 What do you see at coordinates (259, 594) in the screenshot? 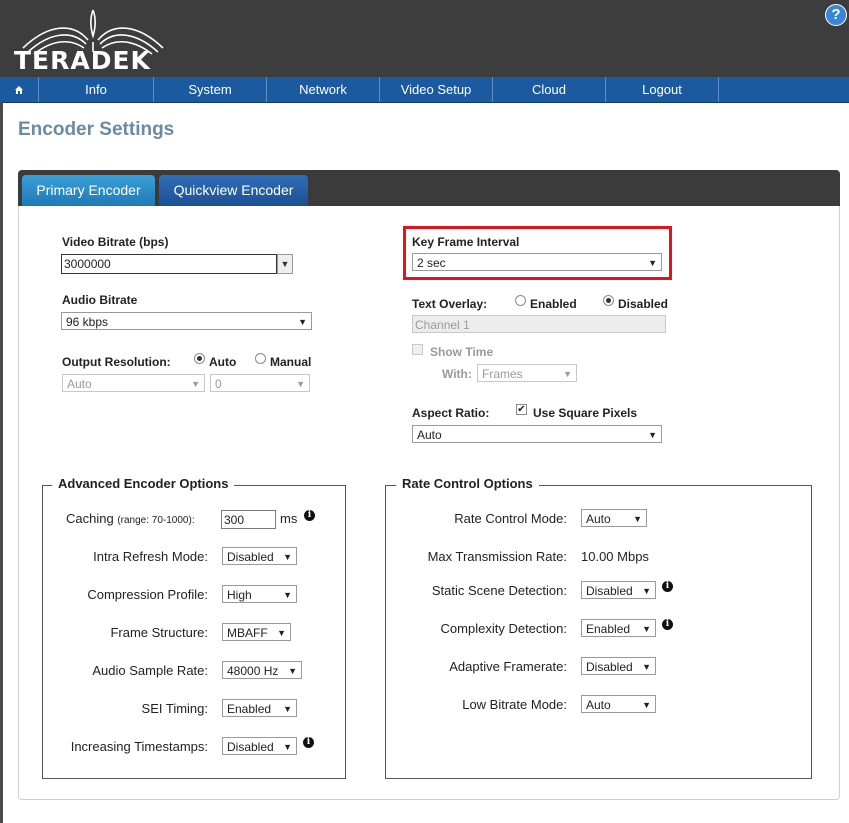
I see `compression-profile-select: High ▼` at bounding box center [259, 594].